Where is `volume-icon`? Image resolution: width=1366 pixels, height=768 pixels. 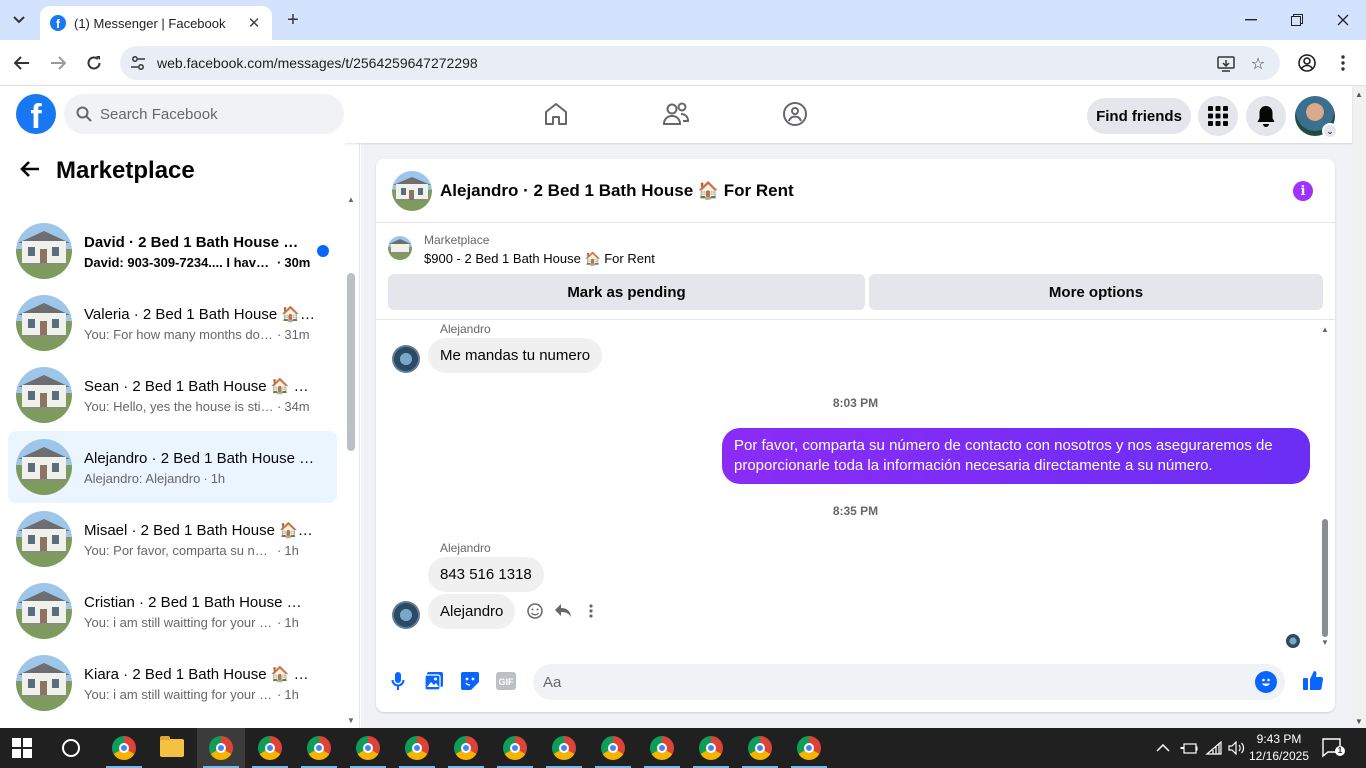 volume-icon is located at coordinates (1237, 748).